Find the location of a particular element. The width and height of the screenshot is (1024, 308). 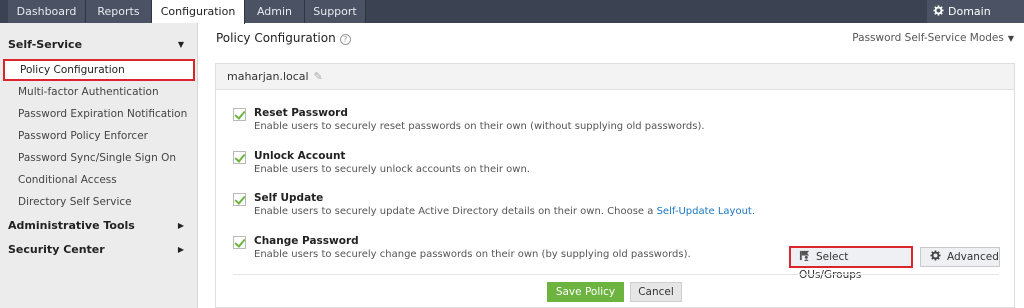

page-title-text: Policy Configuration is located at coordinates (276, 38).